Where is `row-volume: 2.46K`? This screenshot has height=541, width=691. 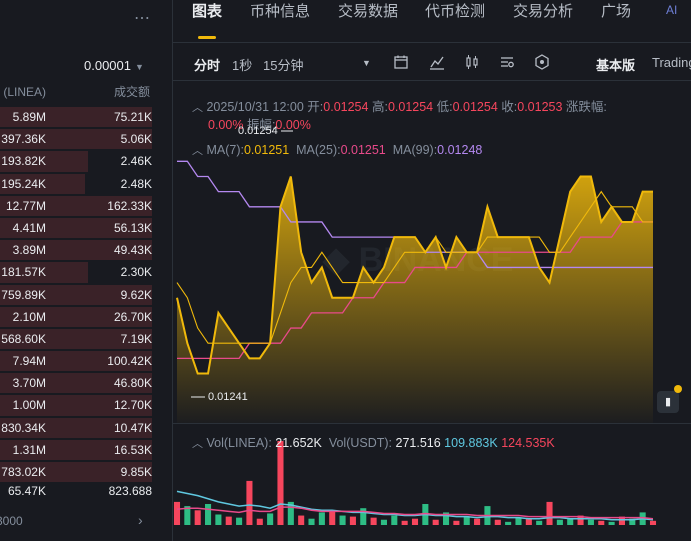 row-volume: 2.46K is located at coordinates (136, 161).